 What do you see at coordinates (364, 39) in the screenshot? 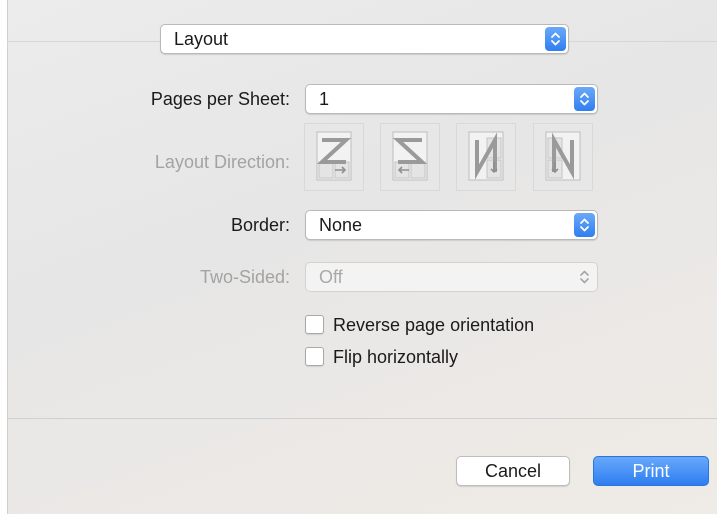
I see `section-popup: Layout` at bounding box center [364, 39].